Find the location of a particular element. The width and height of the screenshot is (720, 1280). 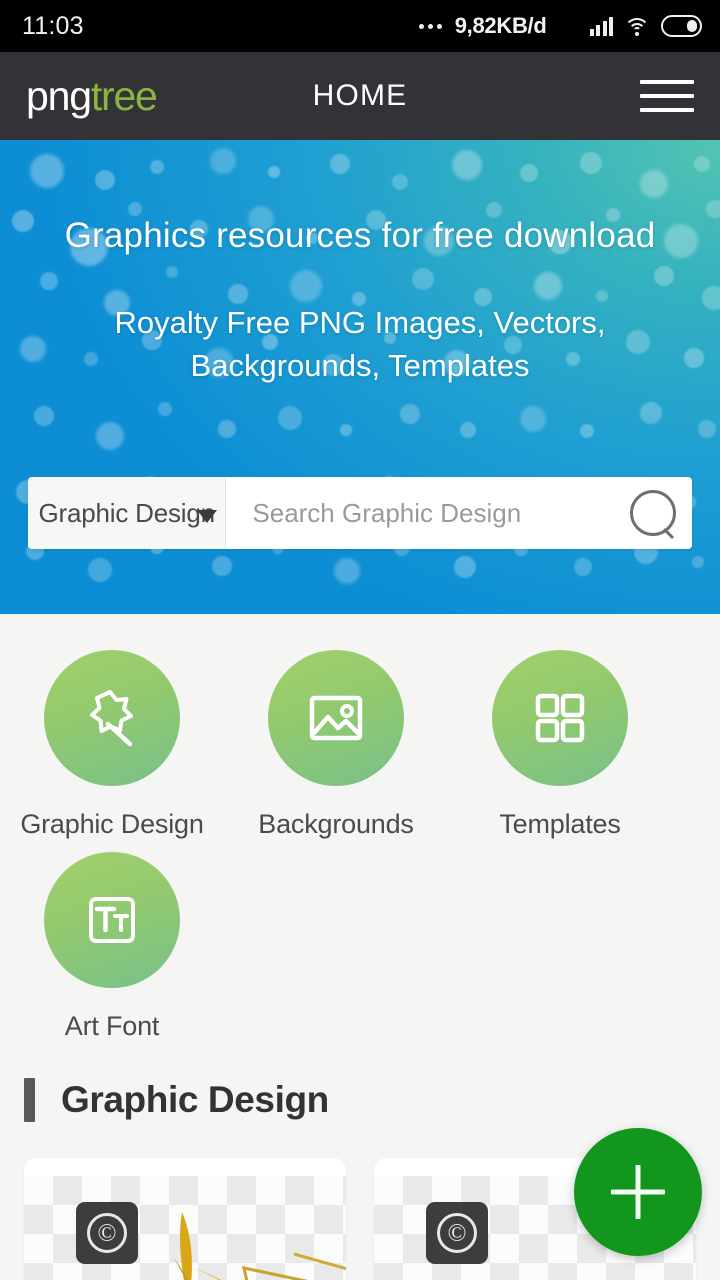

search-bar: Graphic Design is located at coordinates (360, 513).